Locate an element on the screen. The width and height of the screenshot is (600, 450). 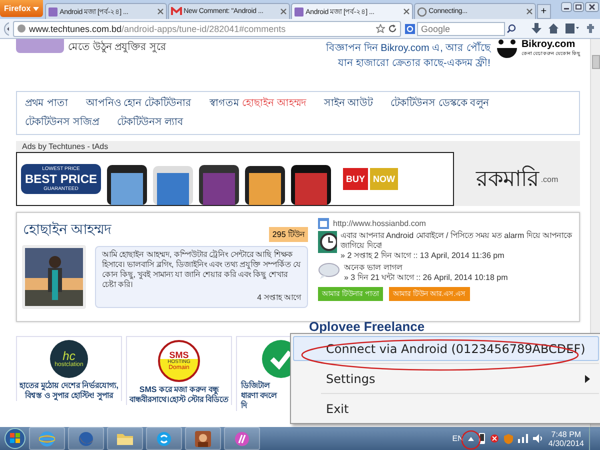
caret-icon is located at coordinates (35, 8).